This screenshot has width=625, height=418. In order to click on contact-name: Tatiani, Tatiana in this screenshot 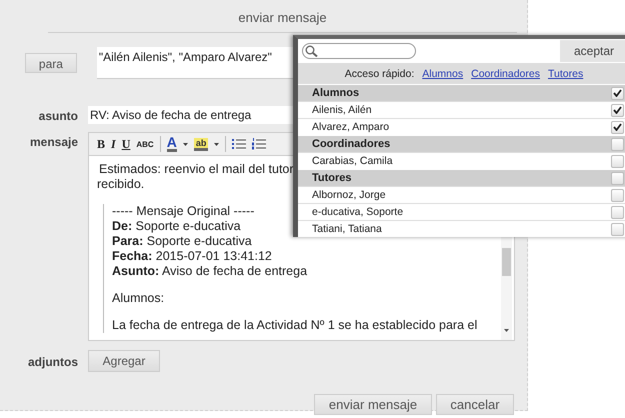, I will do `click(347, 229)`.